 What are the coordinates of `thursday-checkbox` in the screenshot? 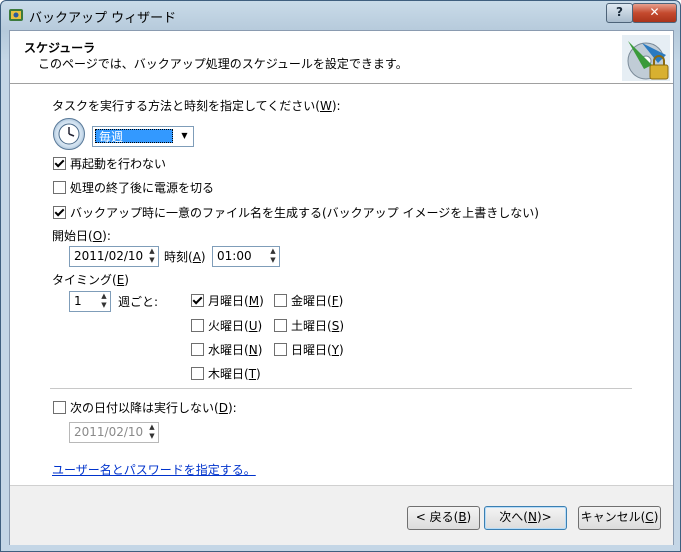 It's located at (197, 373).